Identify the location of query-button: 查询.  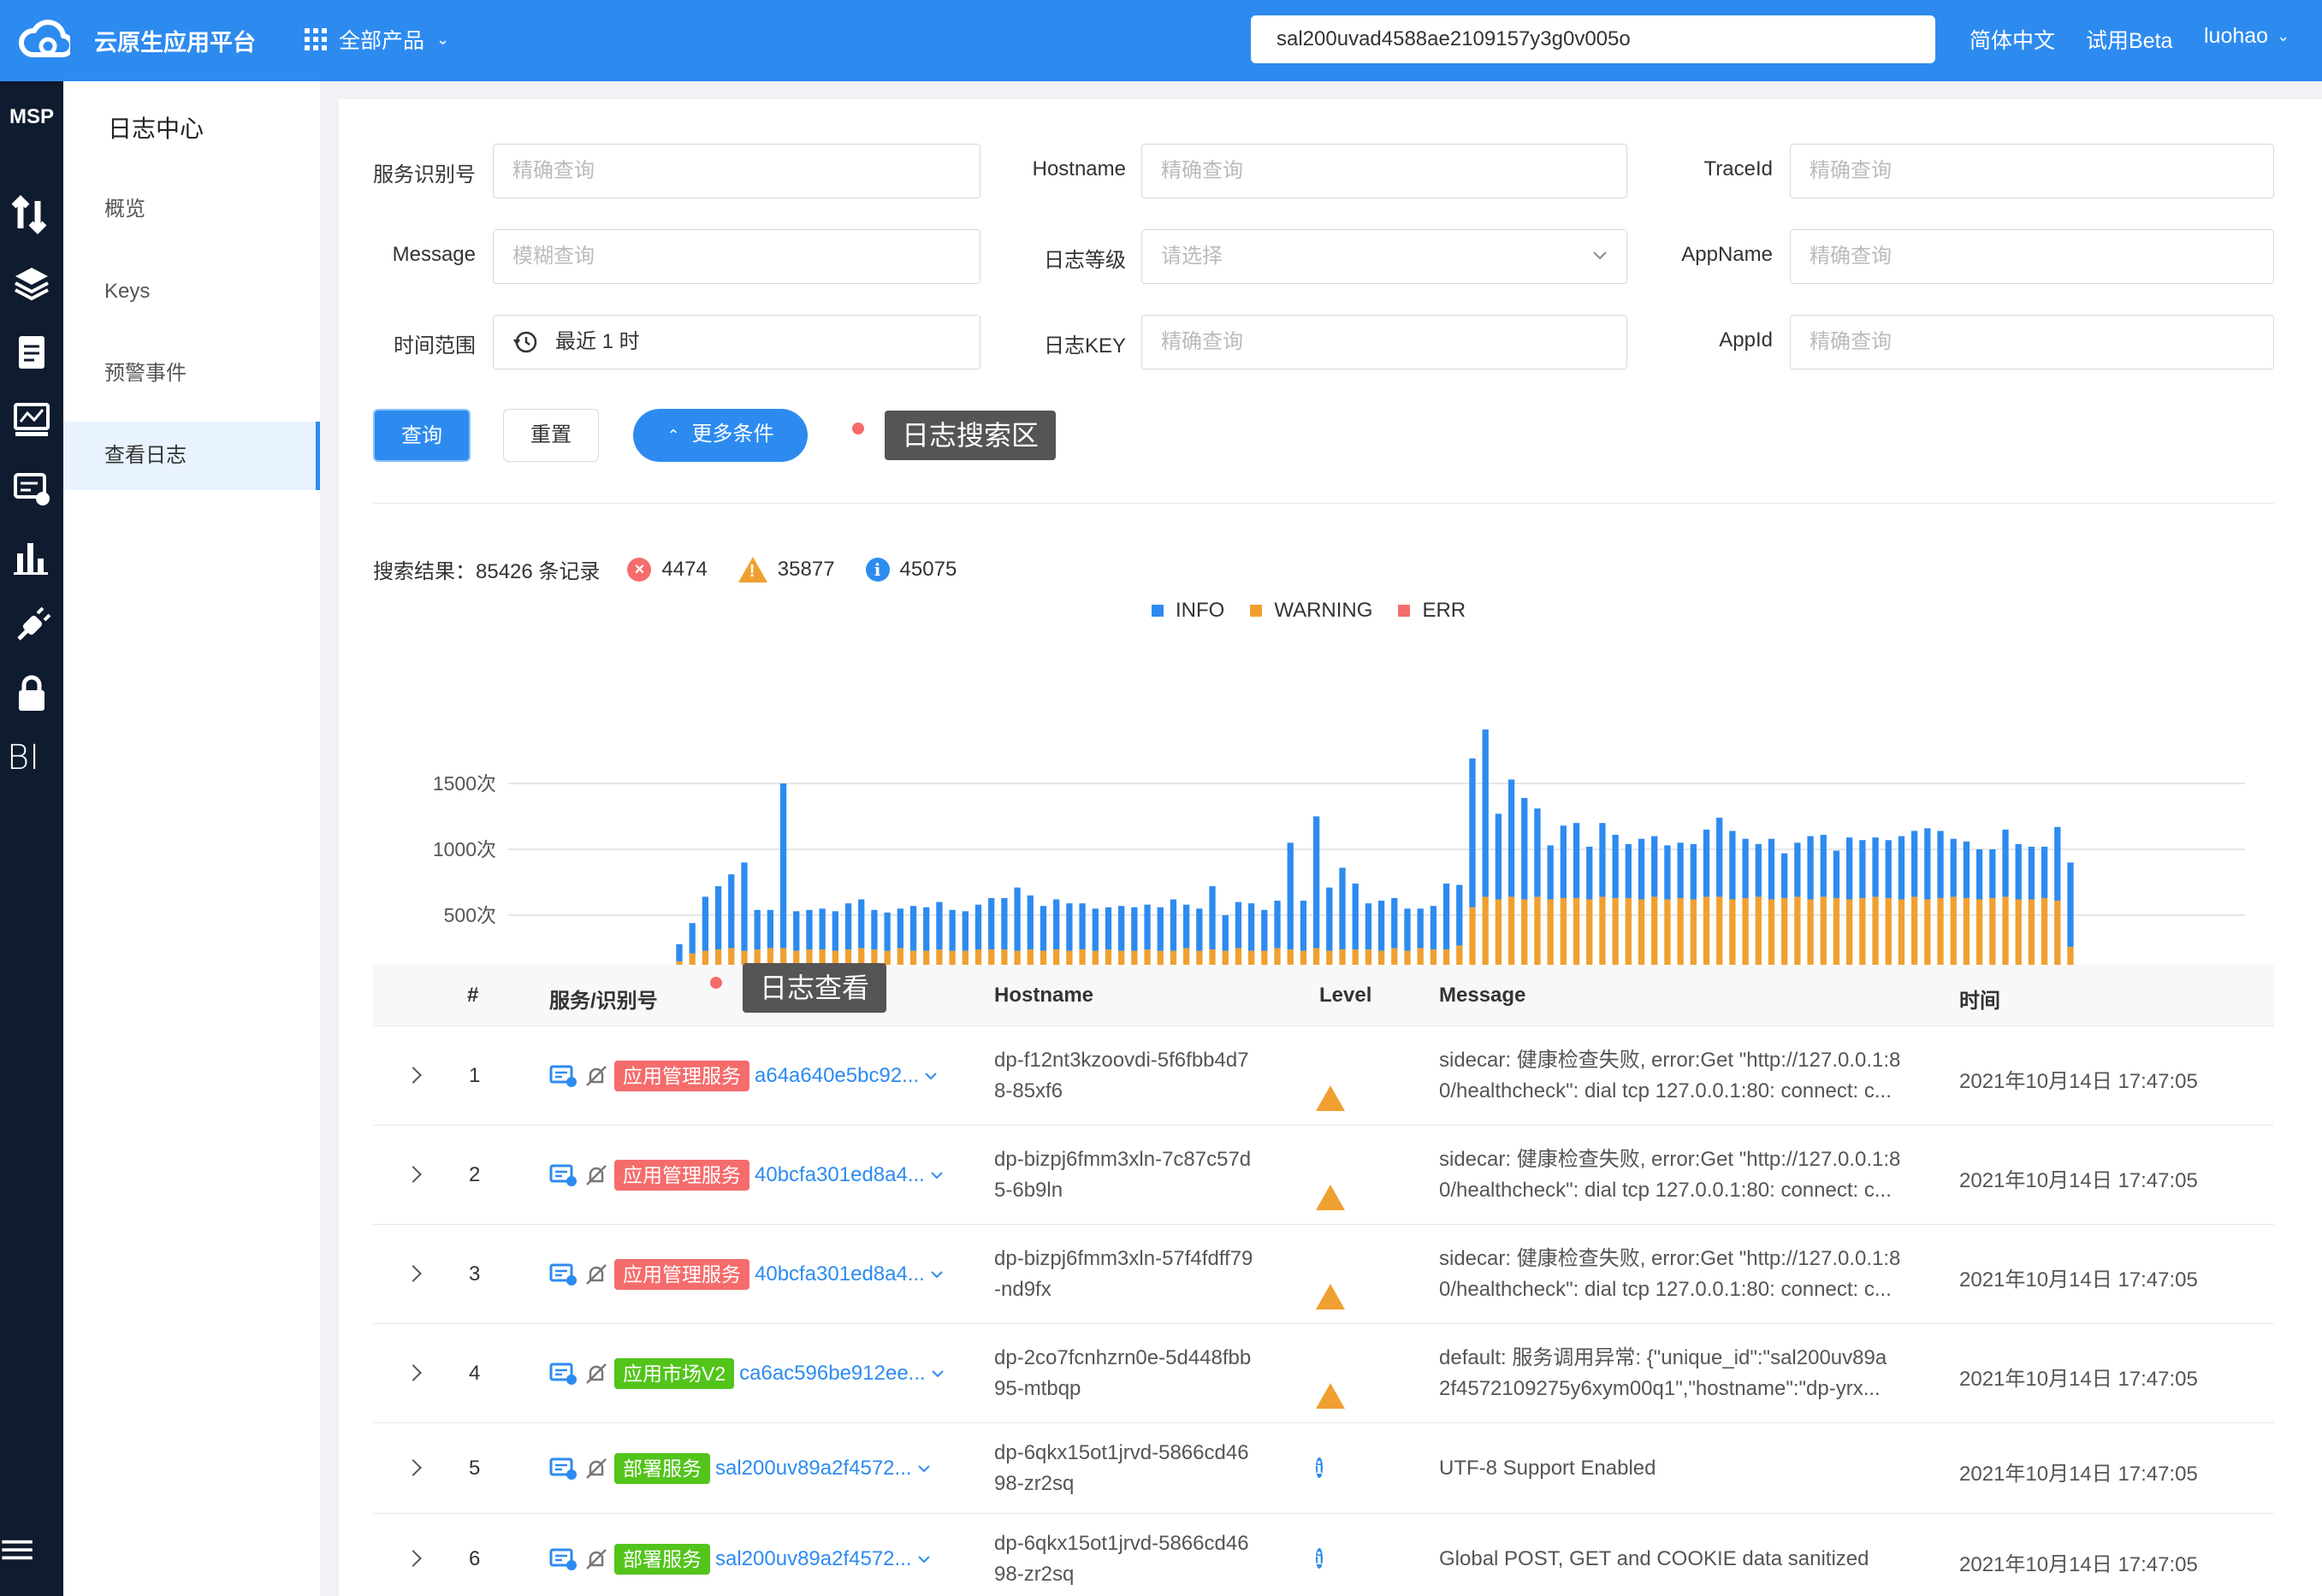
(422, 435).